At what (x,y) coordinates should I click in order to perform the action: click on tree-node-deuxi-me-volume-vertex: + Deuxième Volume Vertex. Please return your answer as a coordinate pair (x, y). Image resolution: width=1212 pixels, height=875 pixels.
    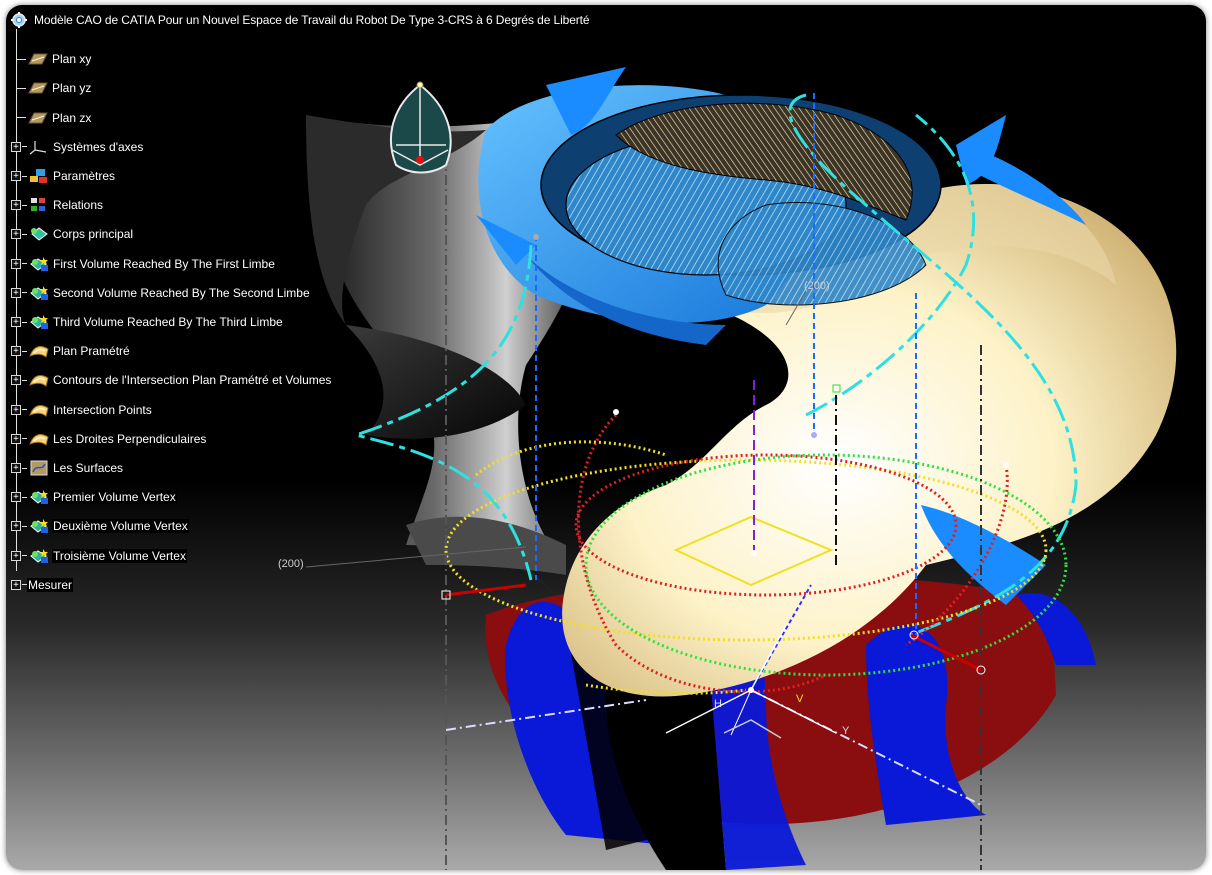
    Looking at the image, I should click on (100, 526).